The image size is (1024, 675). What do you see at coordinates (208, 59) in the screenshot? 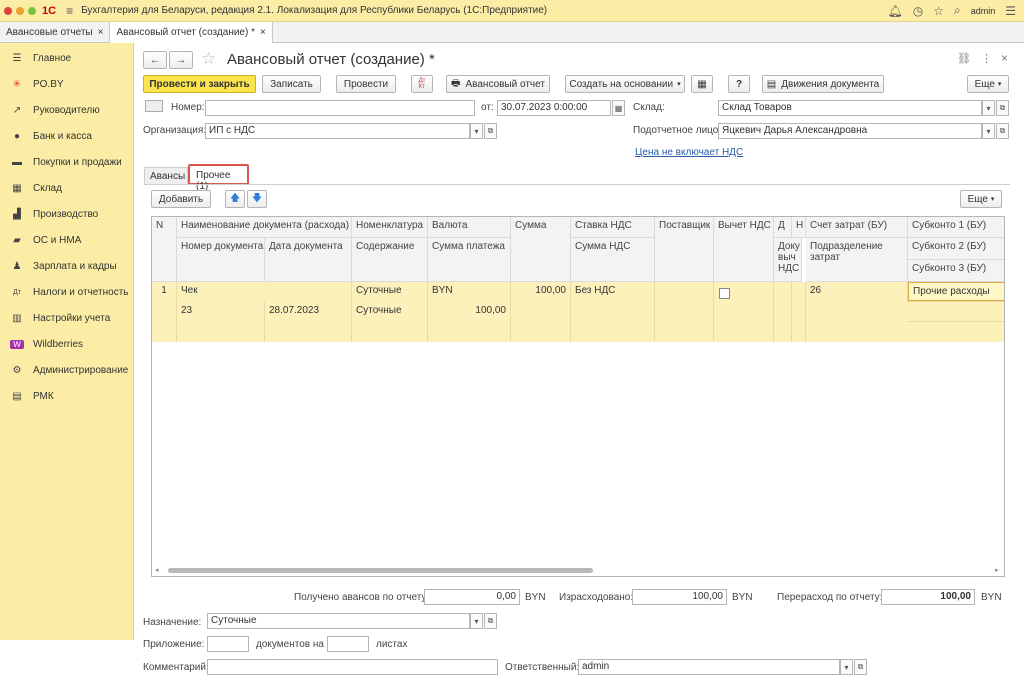
I see `favorite-star-icon: ☆` at bounding box center [208, 59].